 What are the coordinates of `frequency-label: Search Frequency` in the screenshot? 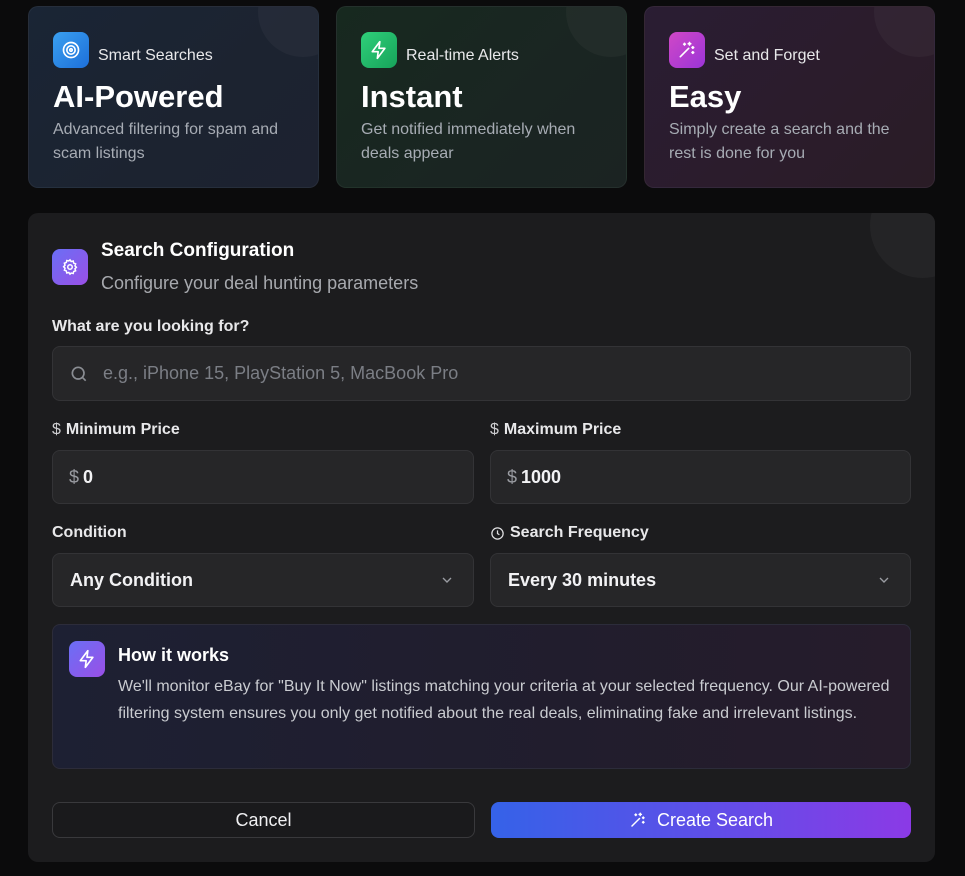 It's located at (569, 533).